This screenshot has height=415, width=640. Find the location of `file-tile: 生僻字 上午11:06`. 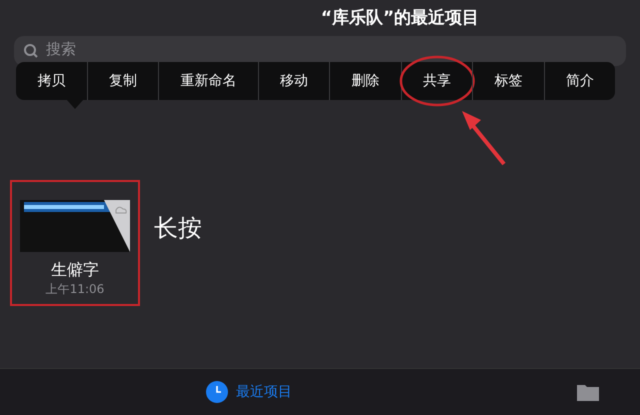

file-tile: 生僻字 上午11:06 is located at coordinates (75, 243).